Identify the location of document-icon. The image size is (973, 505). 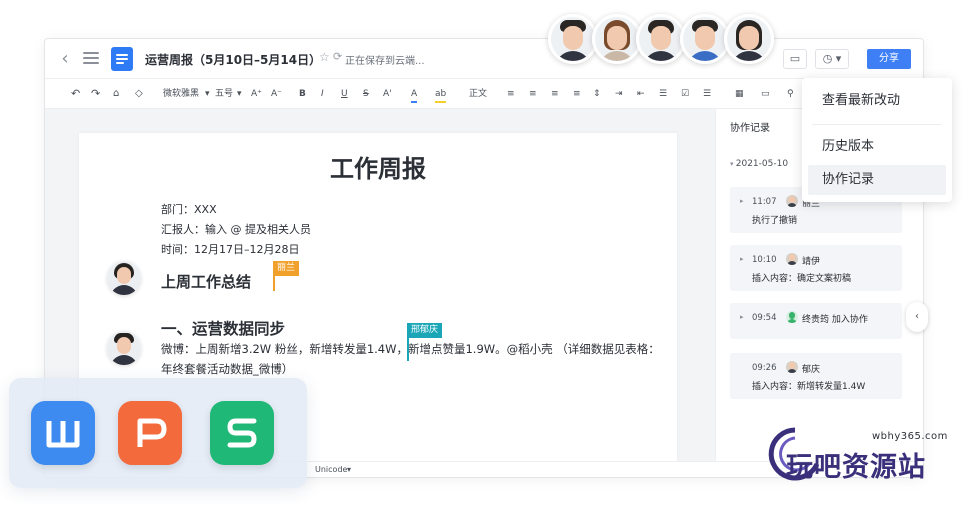
(122, 59).